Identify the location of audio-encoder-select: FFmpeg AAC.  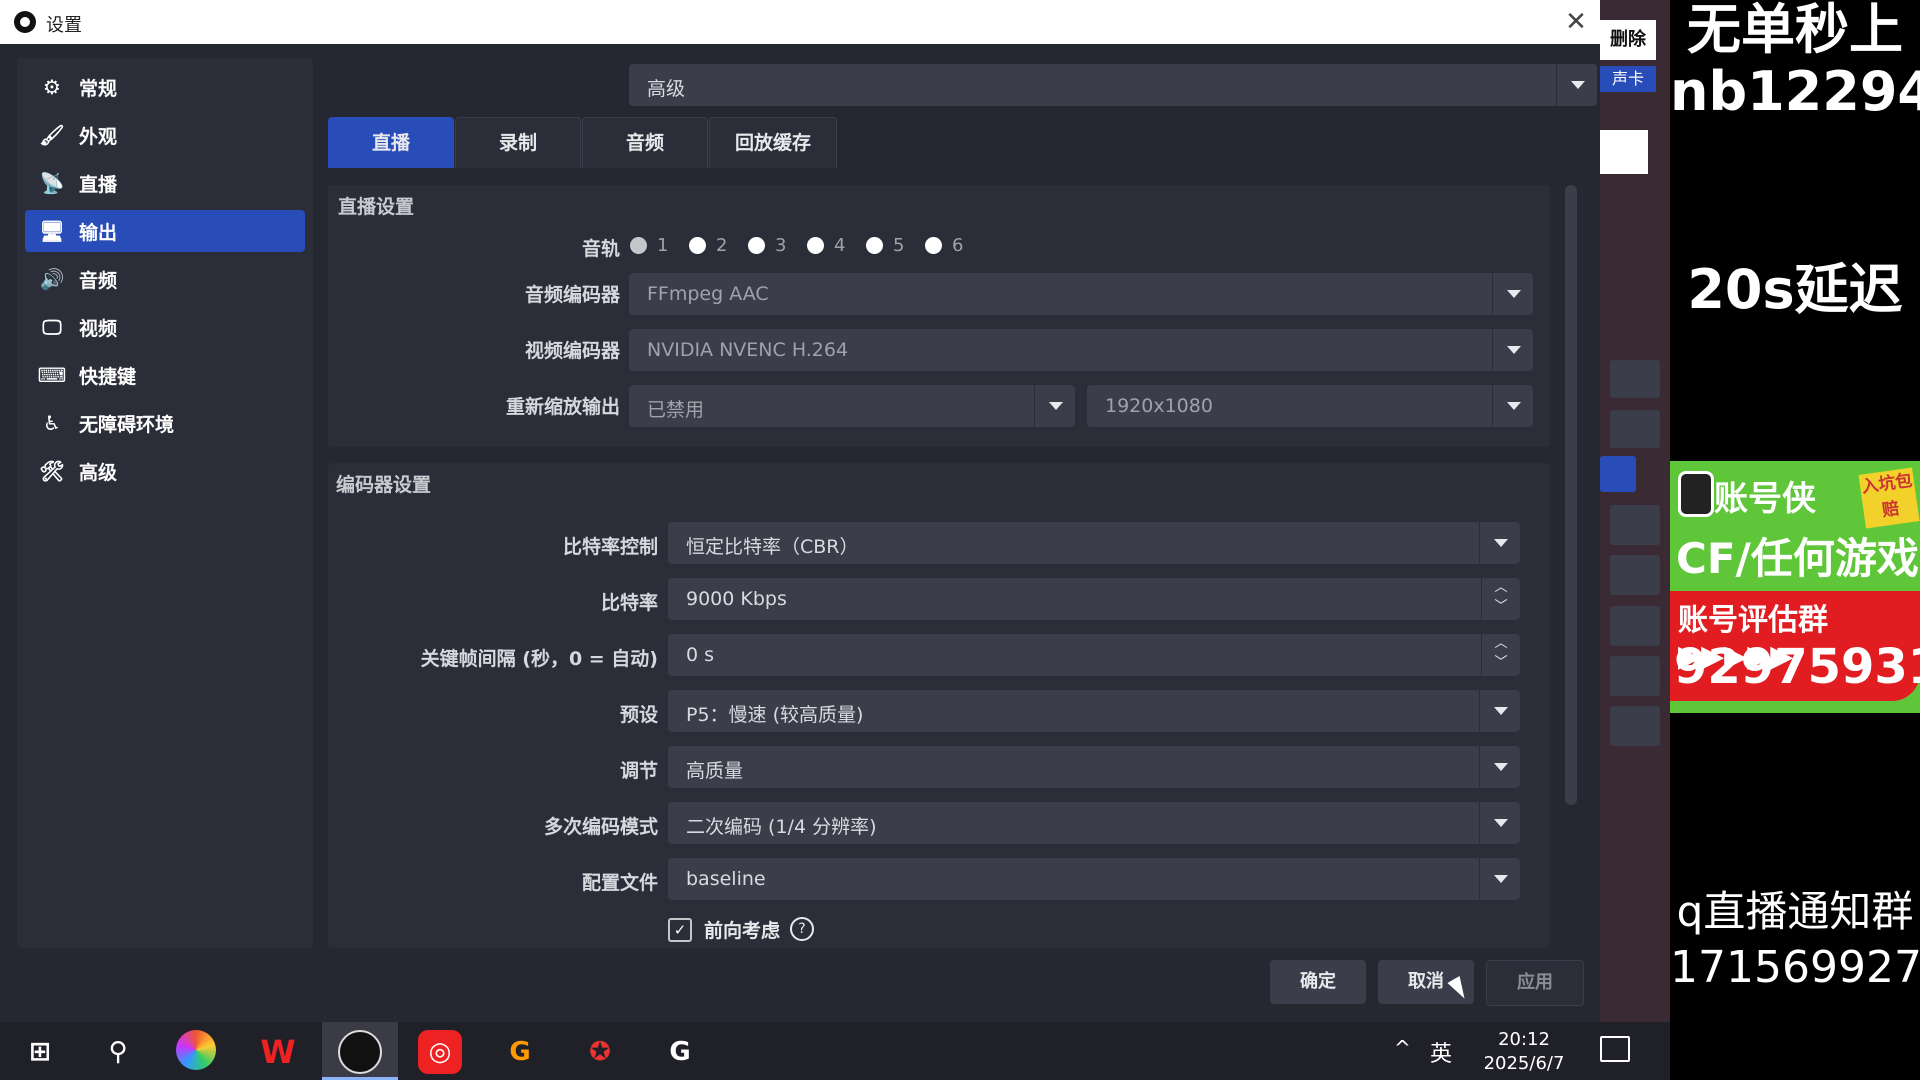
(1081, 294).